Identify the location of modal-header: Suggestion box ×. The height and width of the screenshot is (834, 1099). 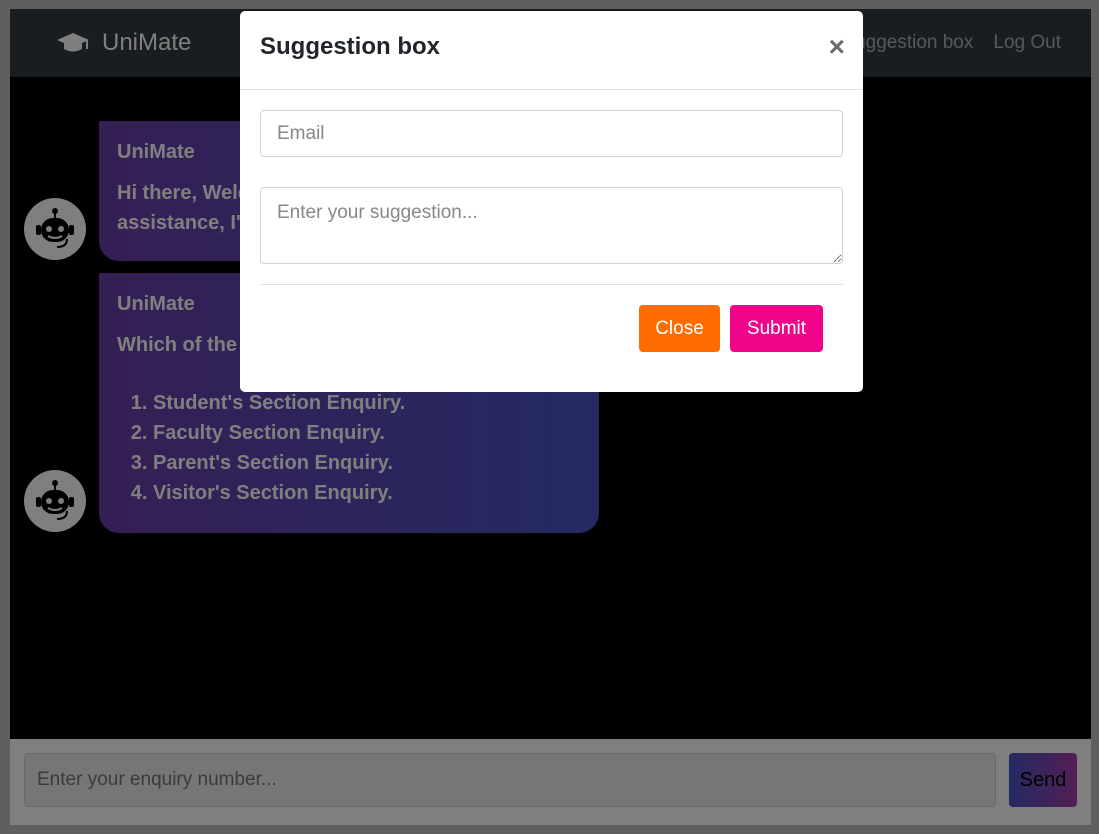
(551, 50).